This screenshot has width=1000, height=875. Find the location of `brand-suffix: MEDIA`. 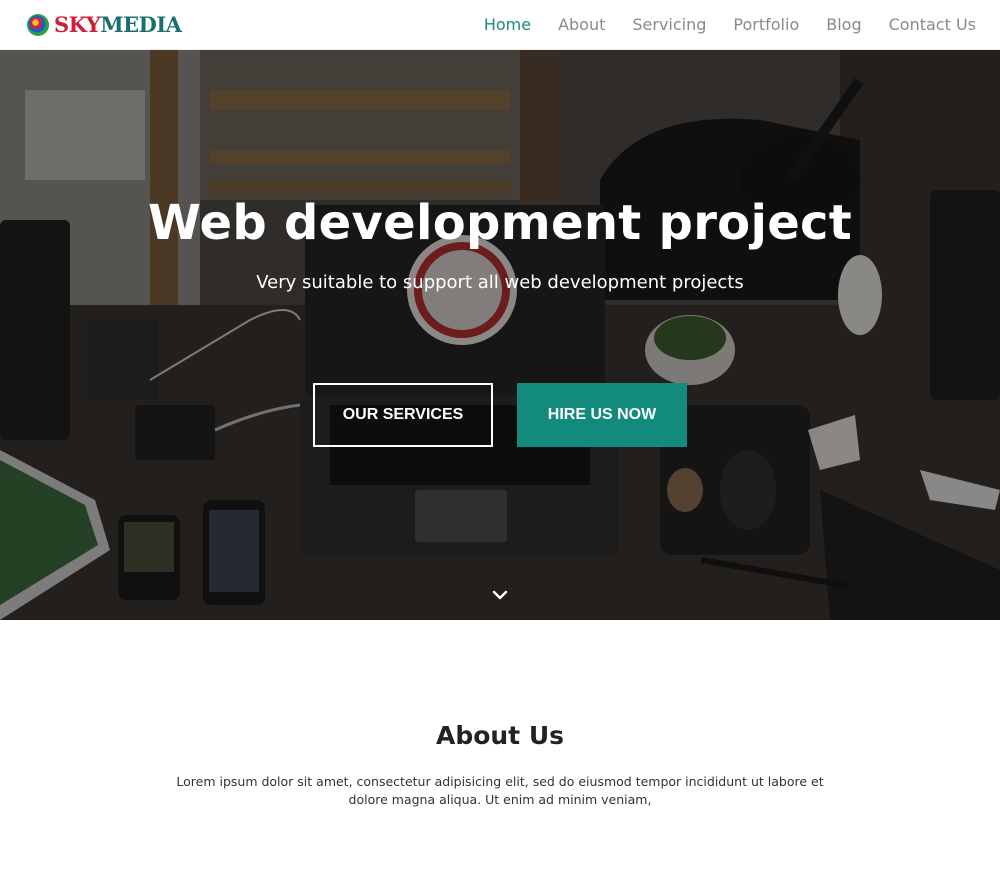

brand-suffix: MEDIA is located at coordinates (141, 24).